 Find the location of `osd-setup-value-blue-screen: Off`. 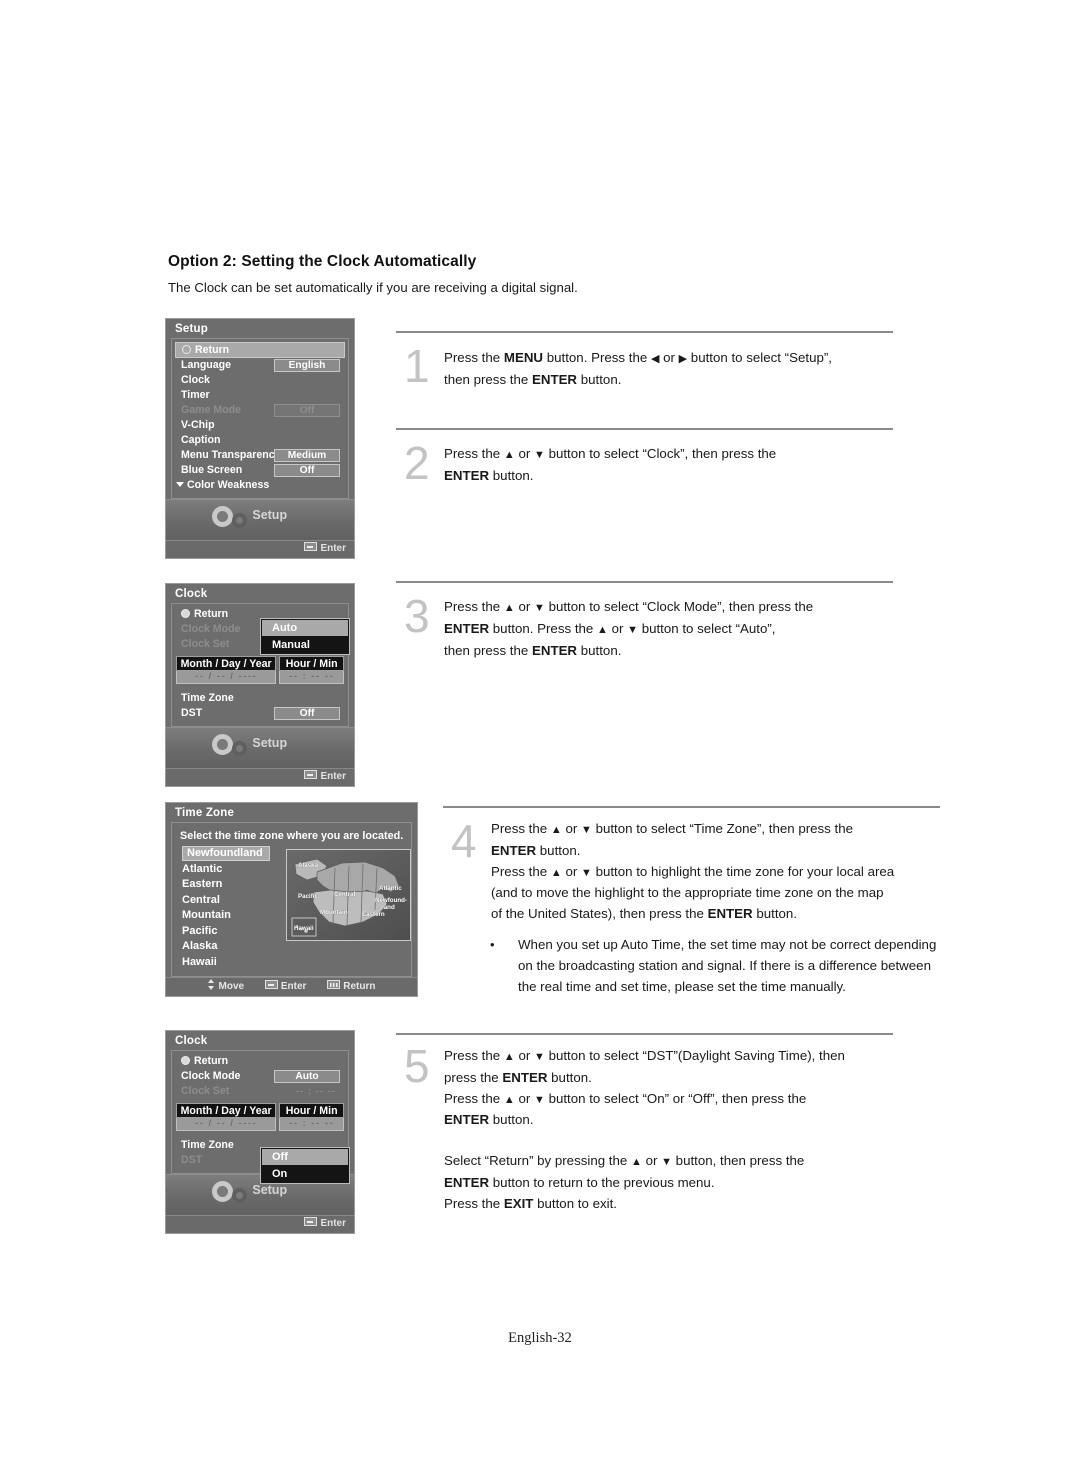

osd-setup-value-blue-screen: Off is located at coordinates (307, 470).